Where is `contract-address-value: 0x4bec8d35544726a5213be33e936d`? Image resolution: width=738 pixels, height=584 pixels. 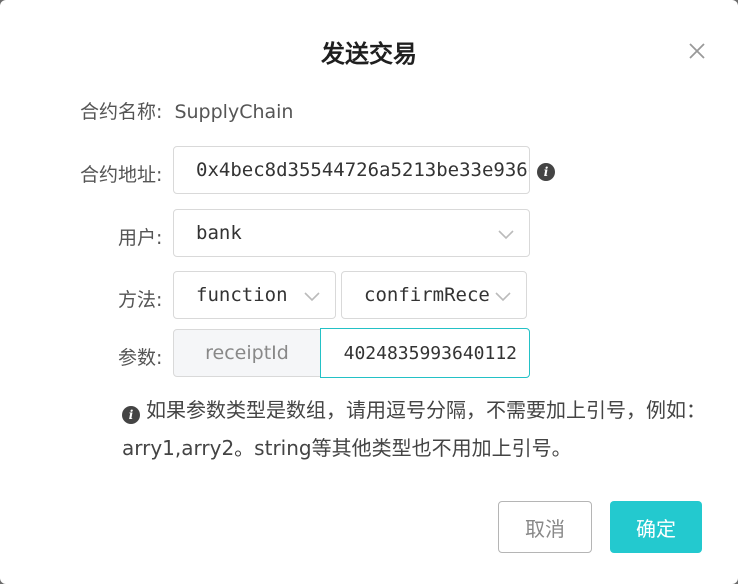 contract-address-value: 0x4bec8d35544726a5213be33e936d is located at coordinates (362, 170).